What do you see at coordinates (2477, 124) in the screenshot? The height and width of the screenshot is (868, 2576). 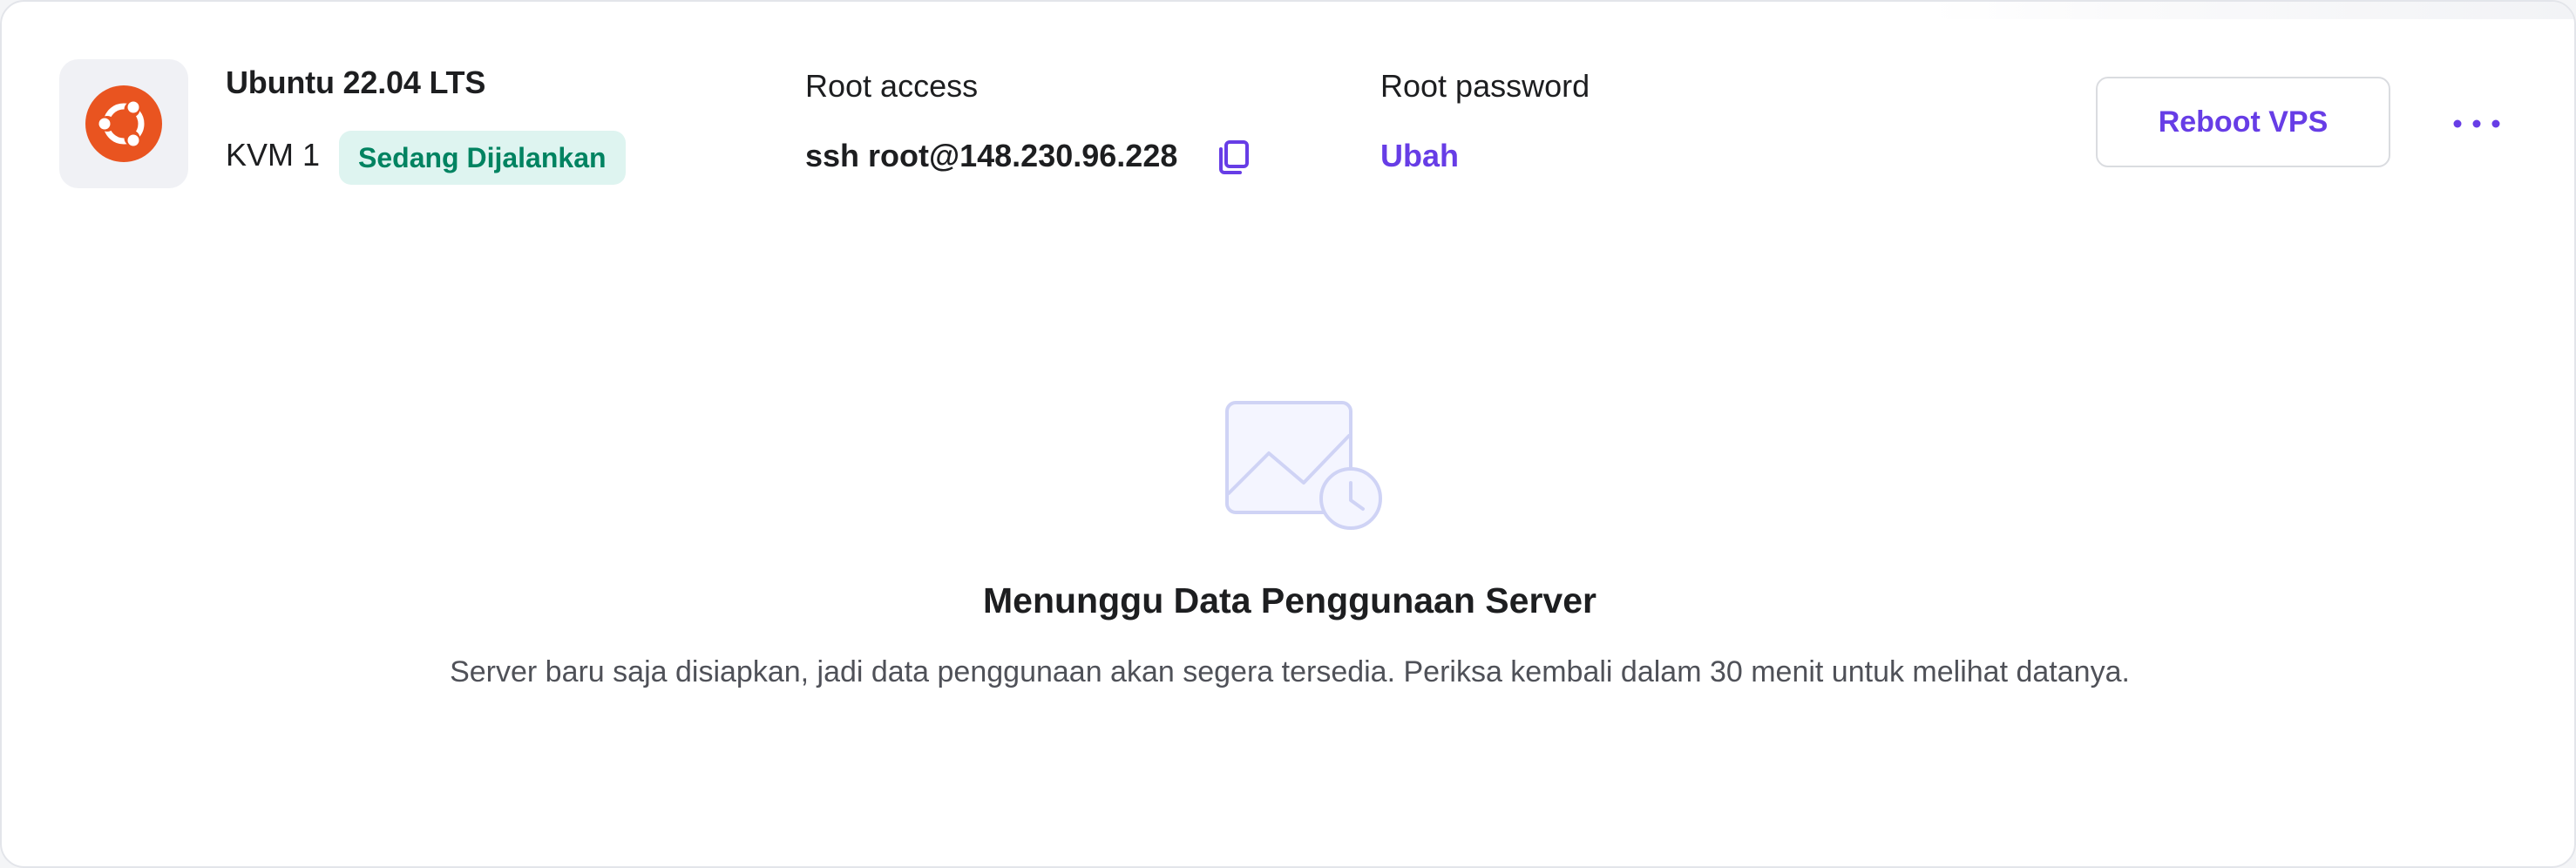 I see `more-options-icon` at bounding box center [2477, 124].